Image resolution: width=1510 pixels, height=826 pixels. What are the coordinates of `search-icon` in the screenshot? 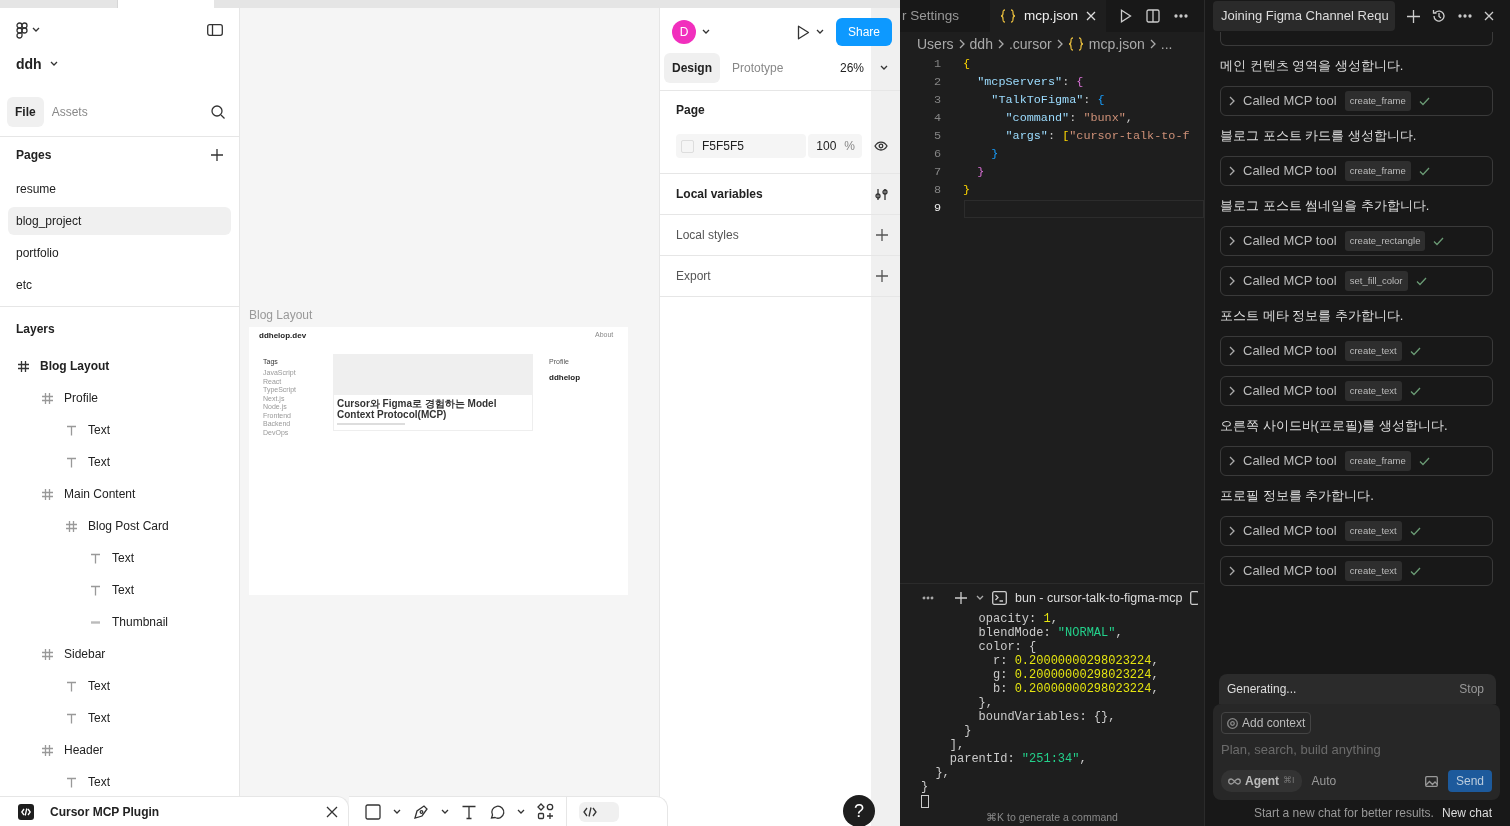 It's located at (218, 112).